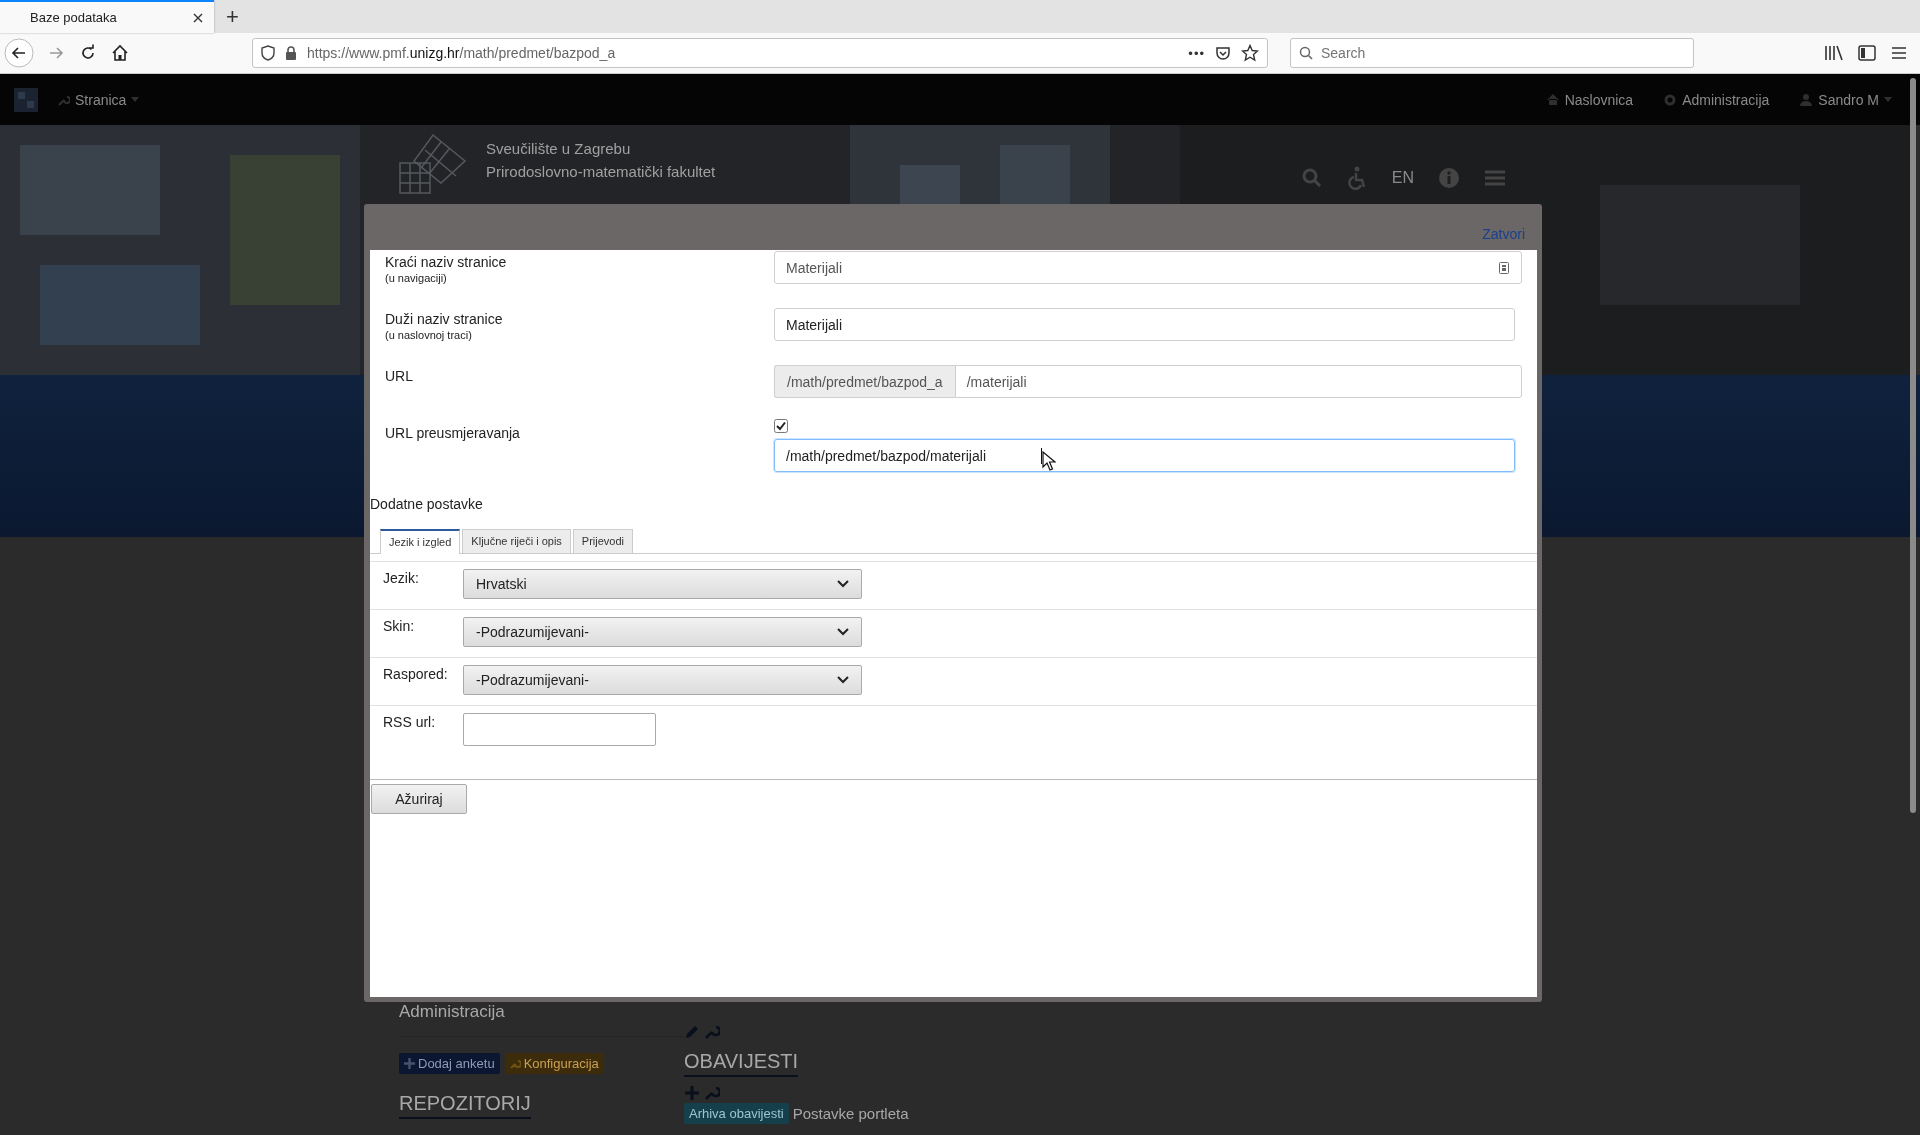 This screenshot has width=1920, height=1135. What do you see at coordinates (232, 16) in the screenshot?
I see `new-tab-button: +` at bounding box center [232, 16].